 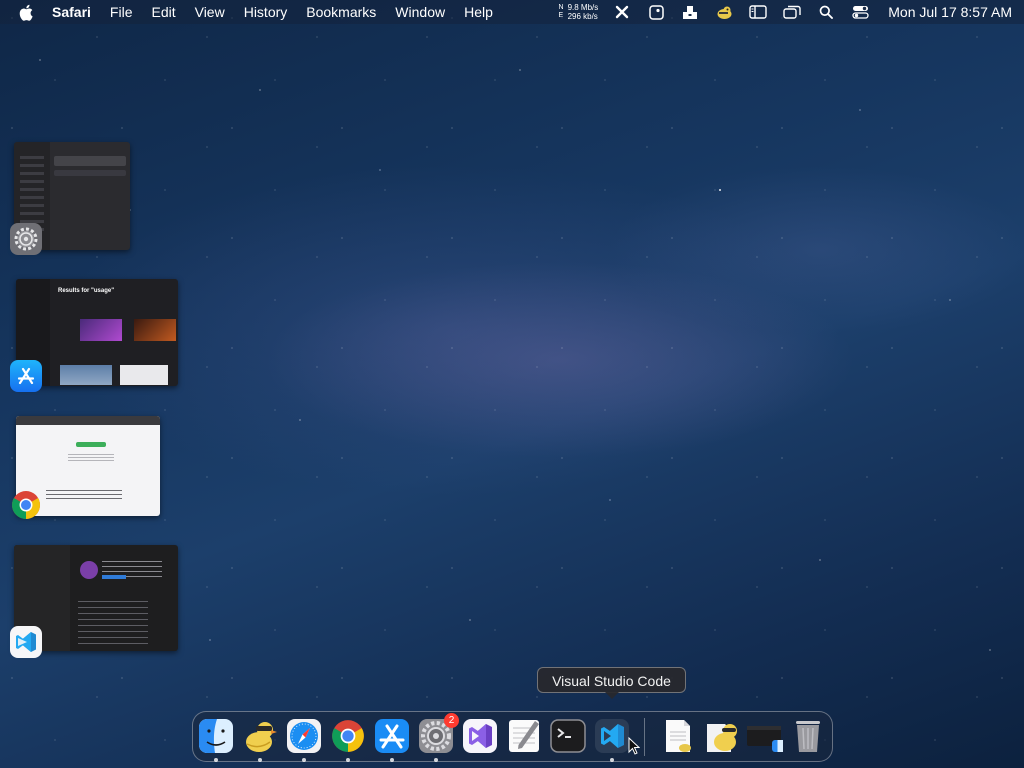 What do you see at coordinates (612, 736) in the screenshot?
I see `dock-vscode-icon` at bounding box center [612, 736].